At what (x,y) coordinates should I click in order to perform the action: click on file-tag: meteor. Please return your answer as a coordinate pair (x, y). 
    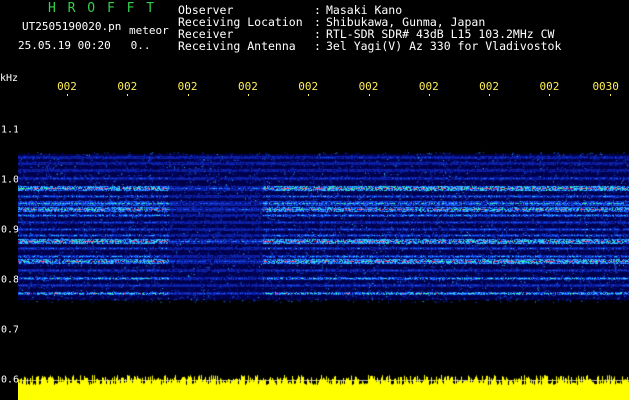
    Looking at the image, I should click on (149, 30).